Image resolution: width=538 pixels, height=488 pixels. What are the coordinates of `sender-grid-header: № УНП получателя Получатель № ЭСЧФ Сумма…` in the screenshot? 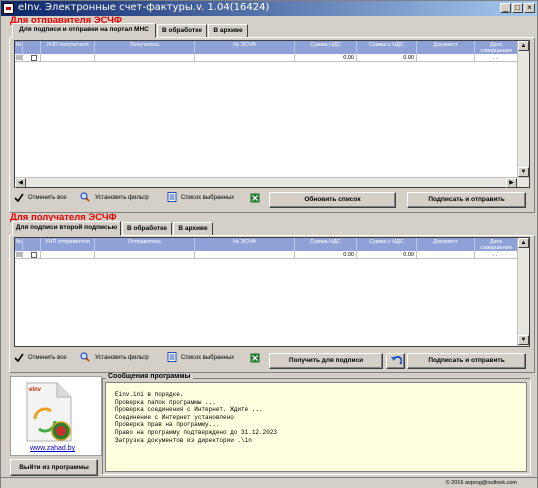 It's located at (266, 47).